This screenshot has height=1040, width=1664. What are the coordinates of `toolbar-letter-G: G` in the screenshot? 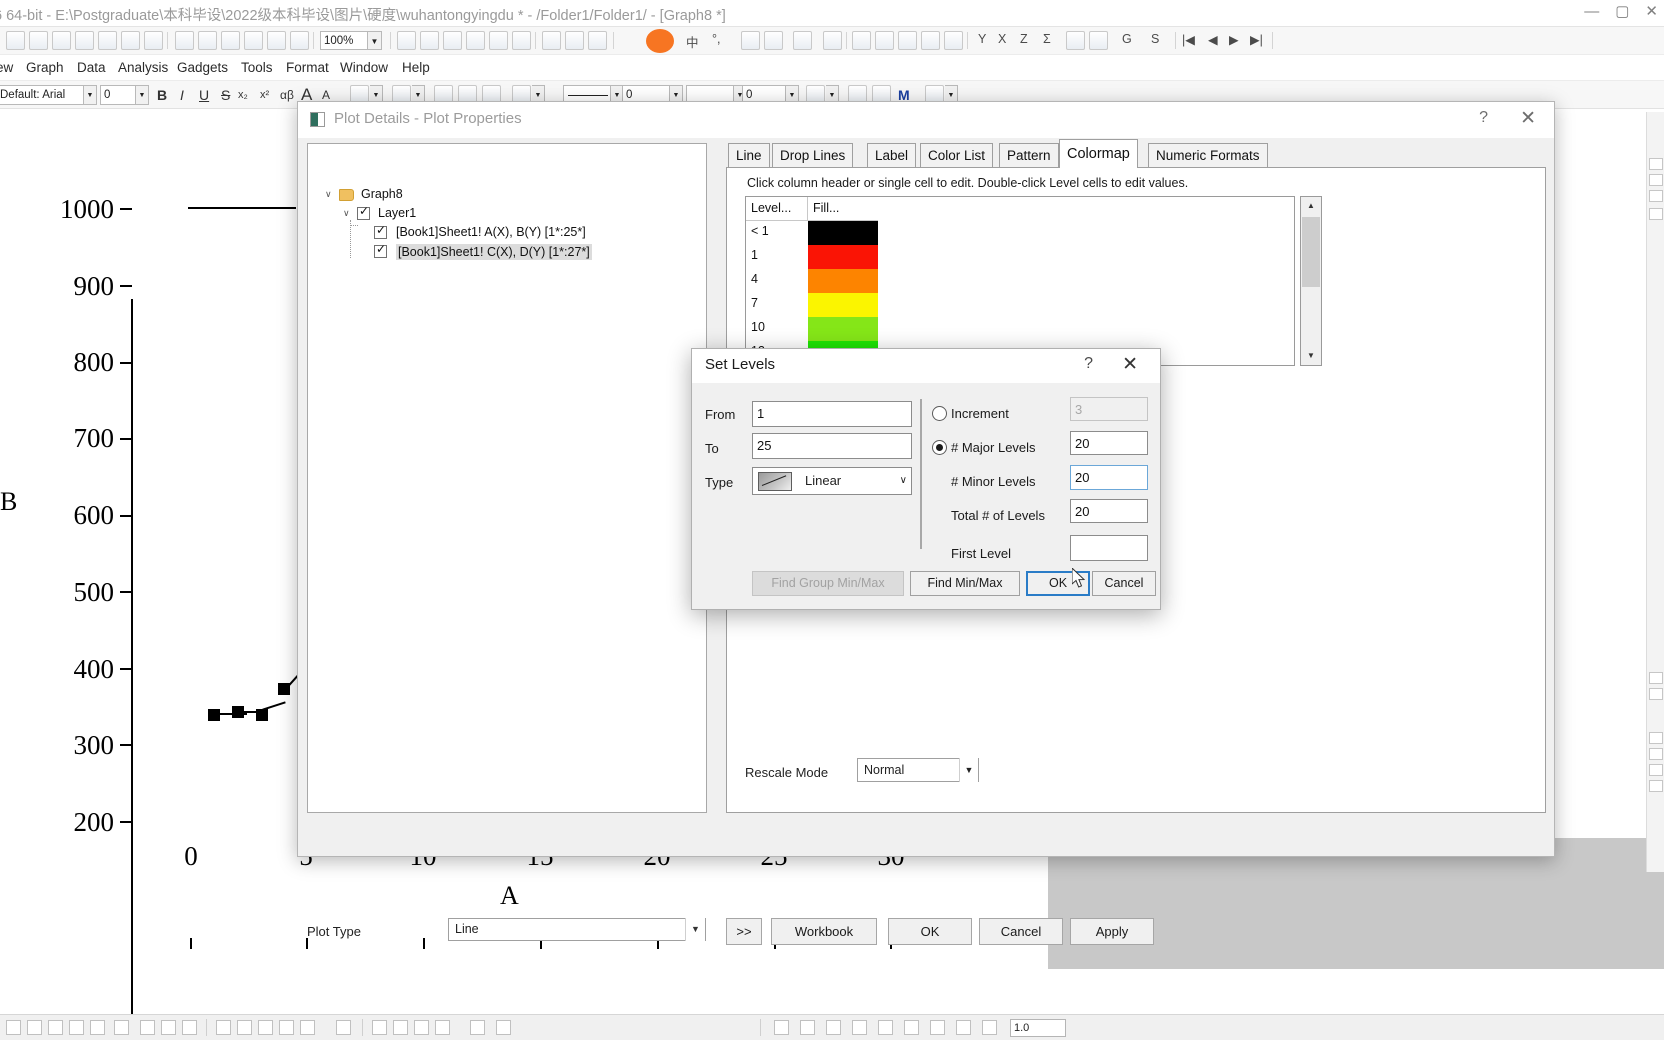 It's located at (1127, 39).